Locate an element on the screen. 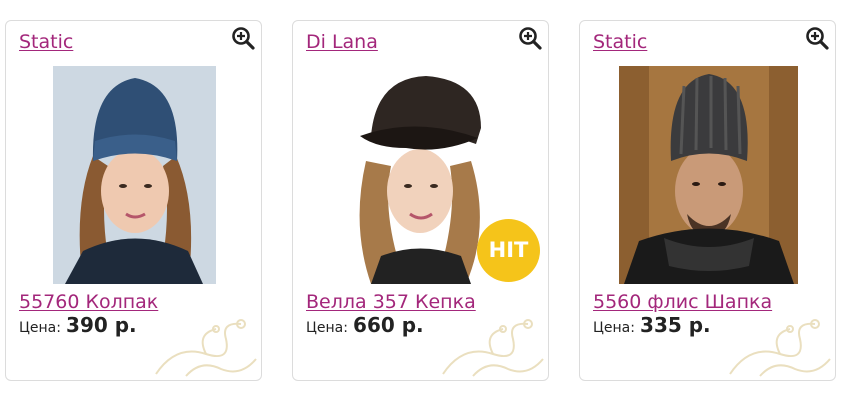 This screenshot has height=404, width=852. price: Цена: 660 р. is located at coordinates (365, 325).